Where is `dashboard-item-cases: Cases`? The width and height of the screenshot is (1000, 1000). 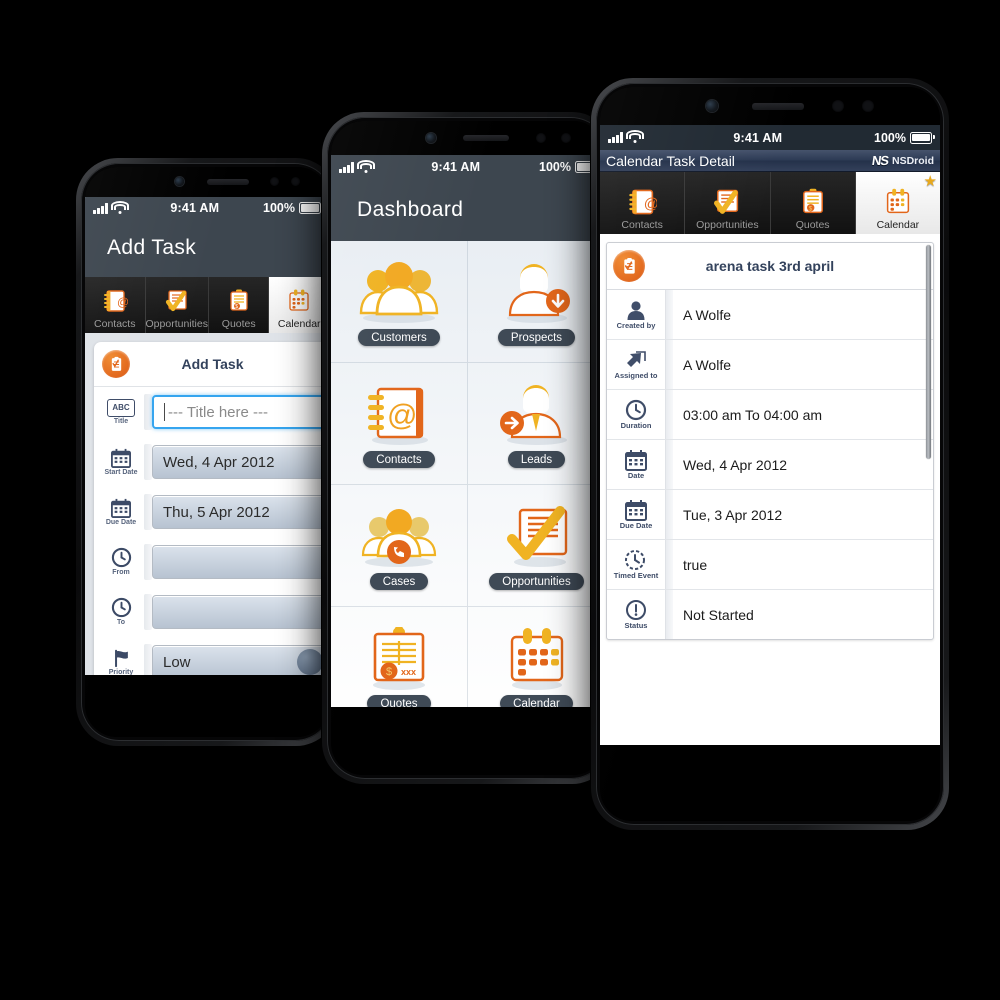
dashboard-item-cases: Cases is located at coordinates (399, 546).